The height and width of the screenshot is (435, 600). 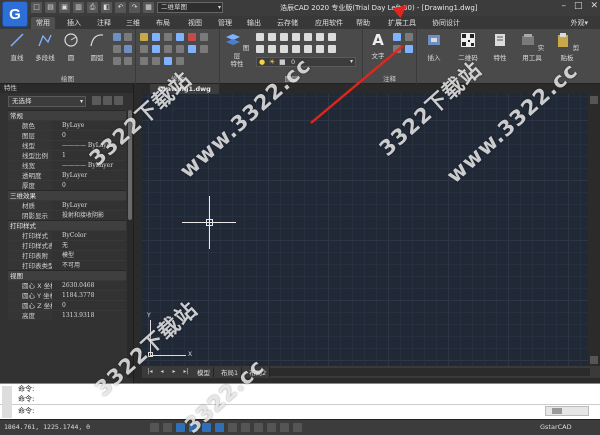 What do you see at coordinates (67, 185) in the screenshot?
I see `property-row: 厚度 0` at bounding box center [67, 185].